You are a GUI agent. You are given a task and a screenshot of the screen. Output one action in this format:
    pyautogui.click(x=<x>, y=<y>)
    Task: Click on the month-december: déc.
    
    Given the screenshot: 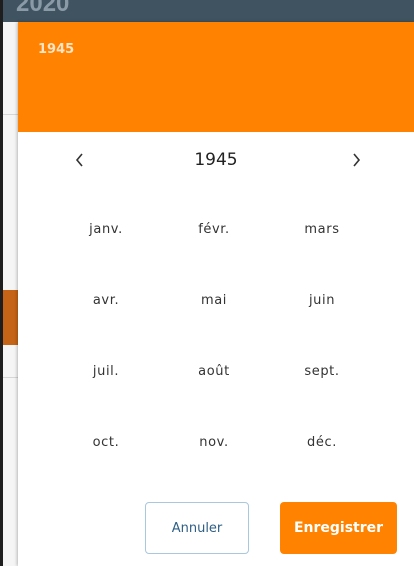 What is the action you would take?
    pyautogui.click(x=322, y=442)
    